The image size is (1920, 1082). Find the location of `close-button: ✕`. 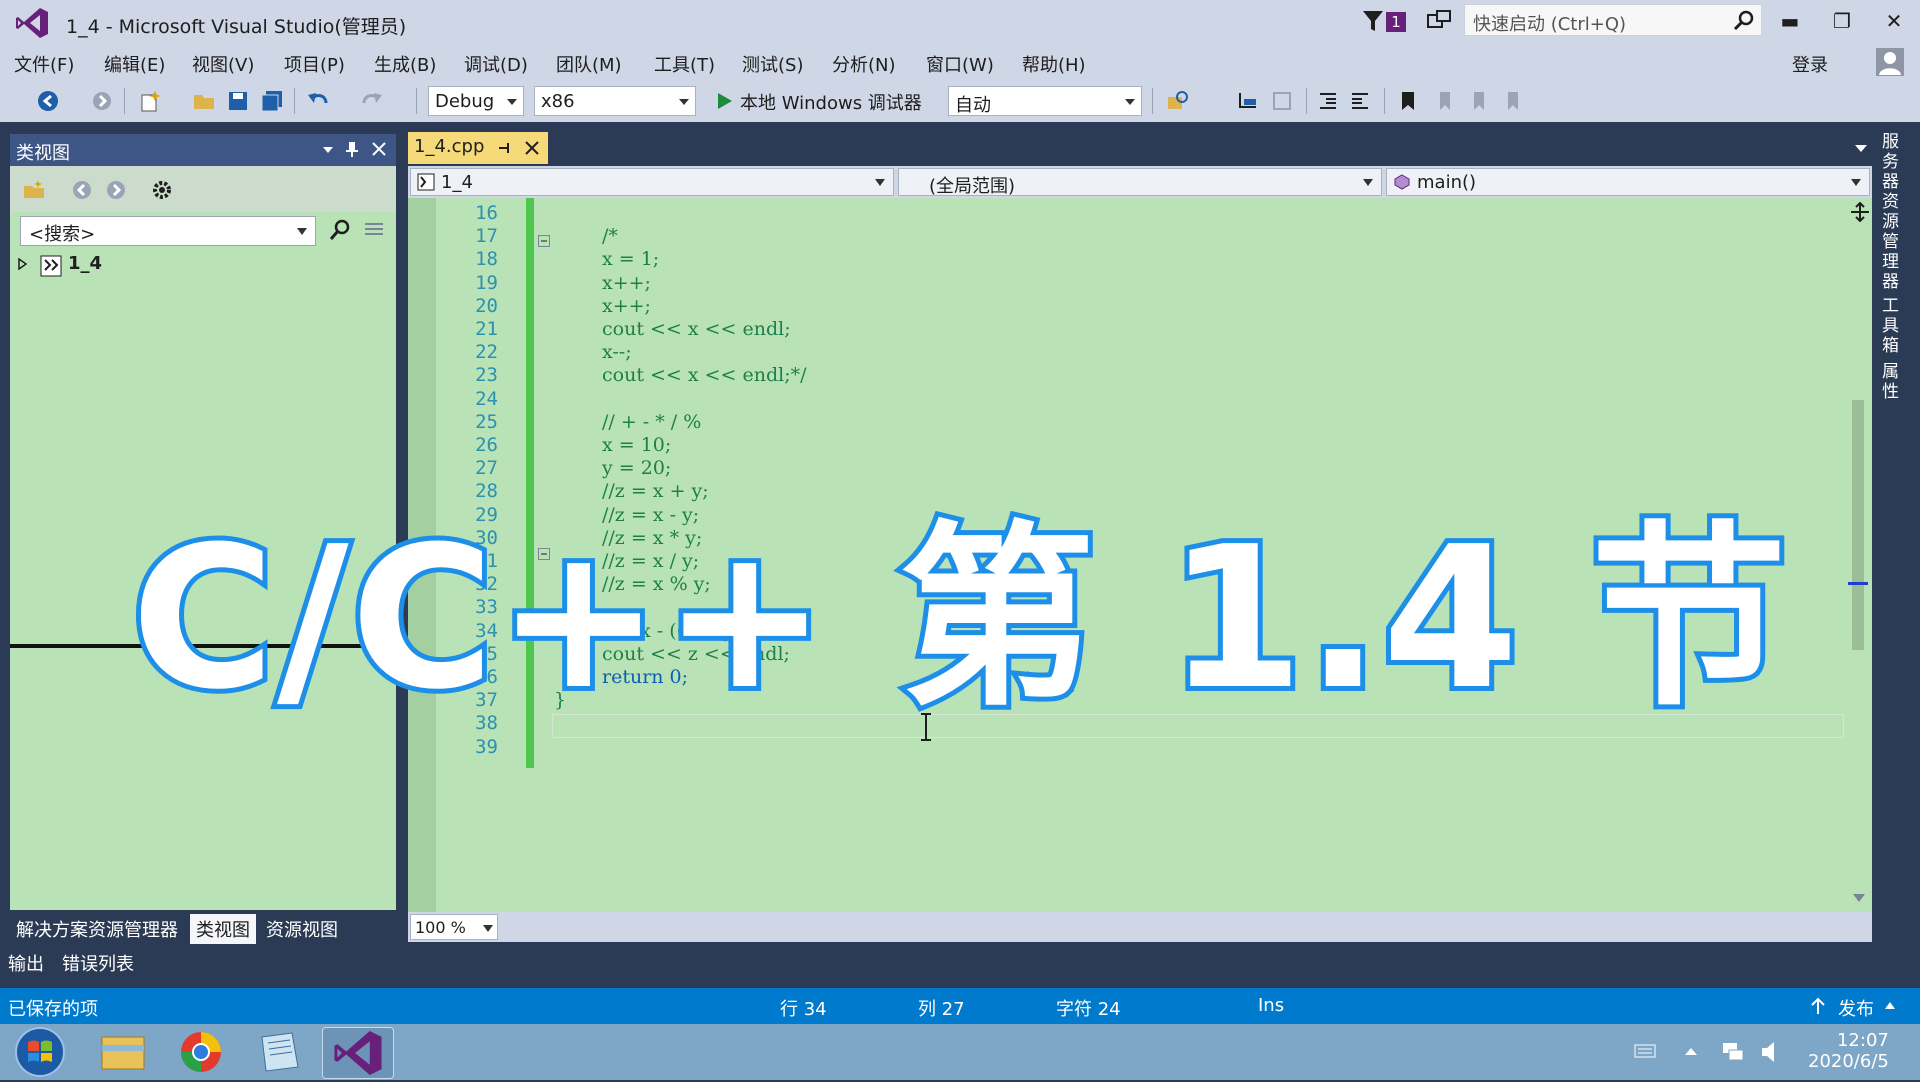

close-button: ✕ is located at coordinates (1894, 21).